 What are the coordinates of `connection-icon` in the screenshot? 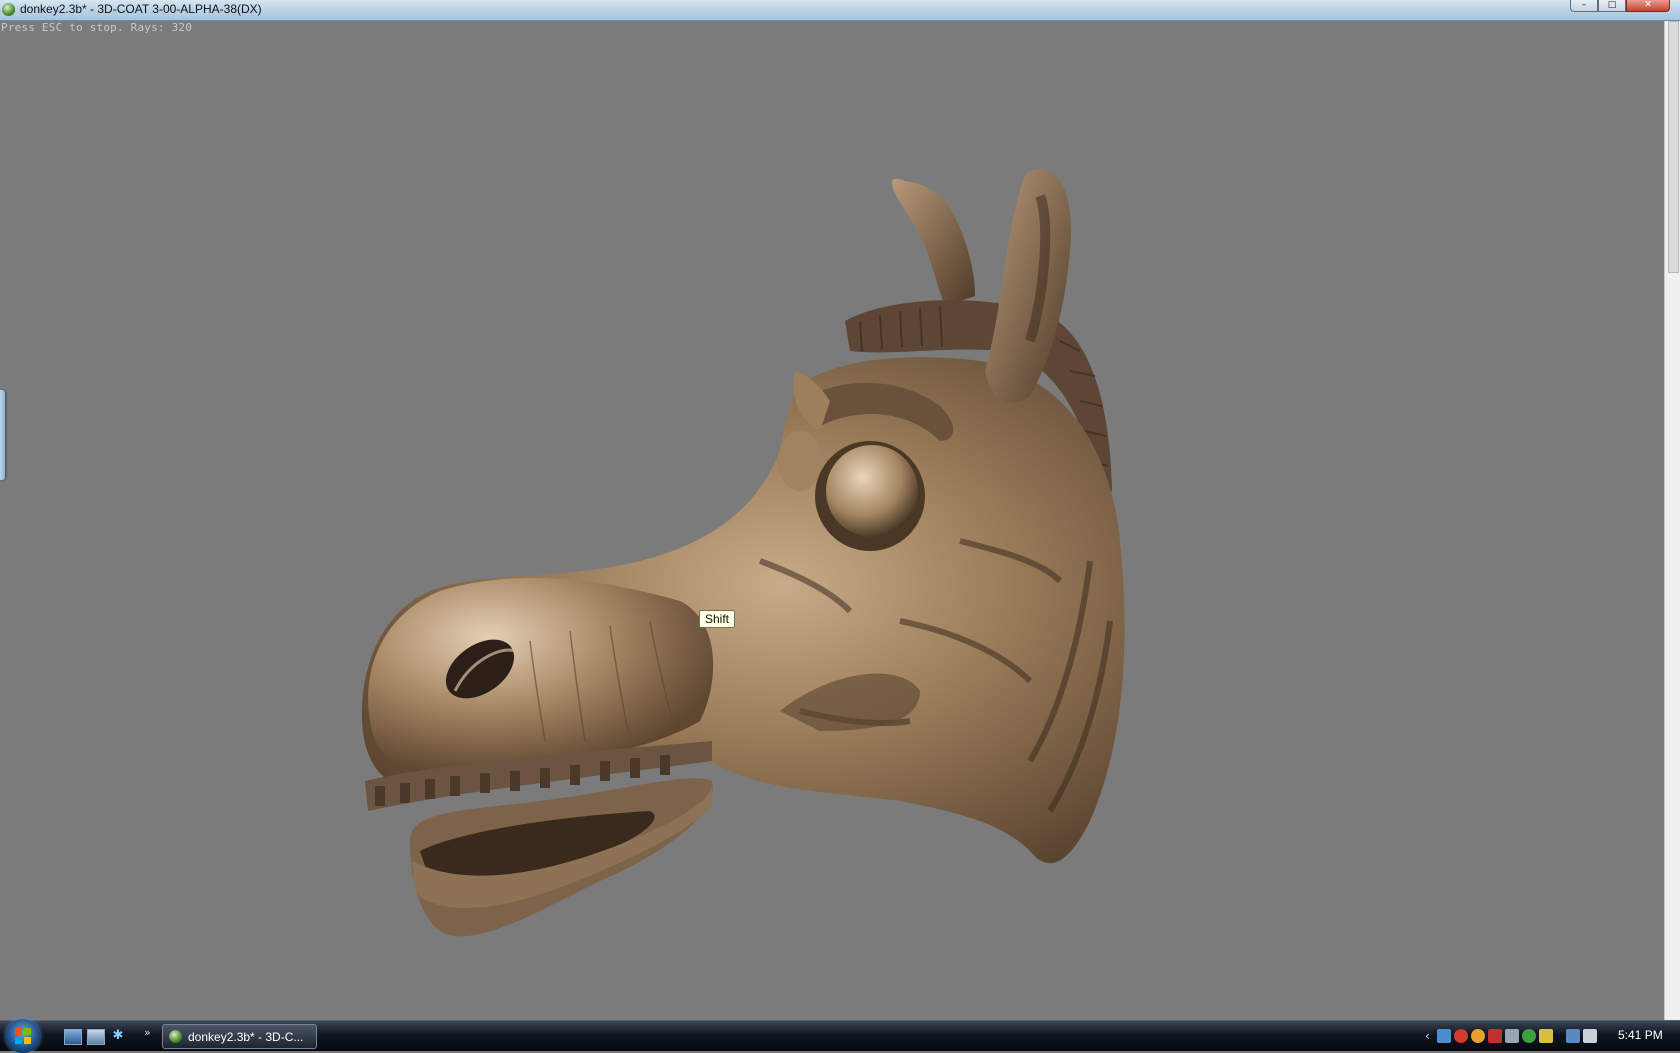 It's located at (1572, 1036).